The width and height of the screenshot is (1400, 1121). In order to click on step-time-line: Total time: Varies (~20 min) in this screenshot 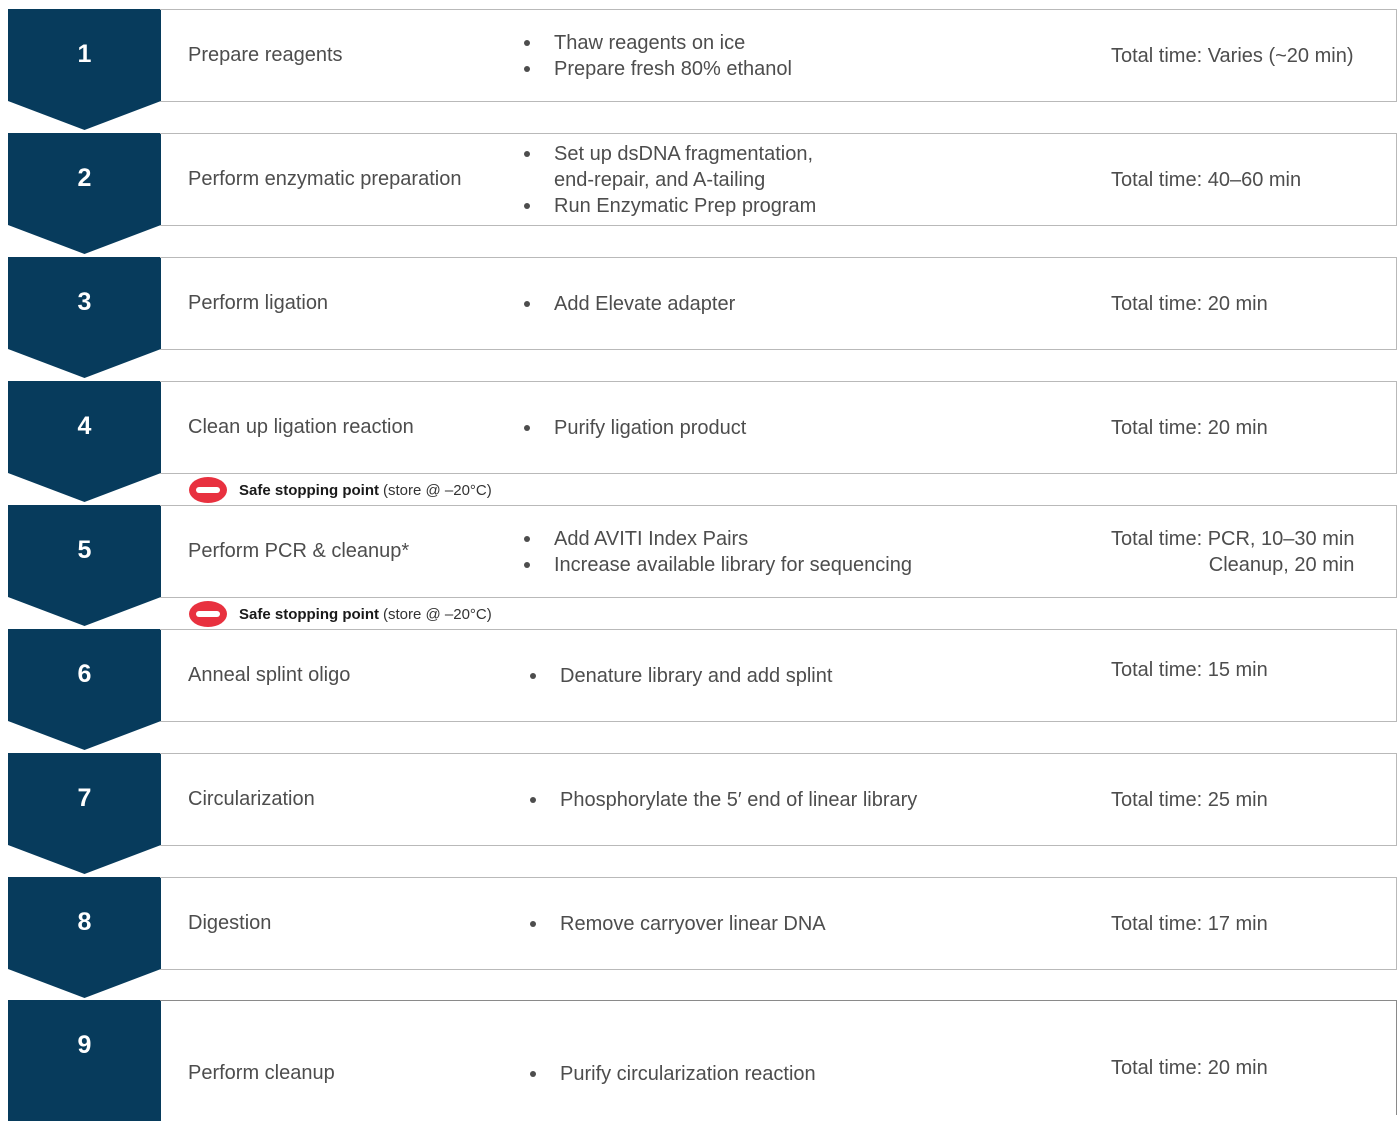, I will do `click(1232, 55)`.